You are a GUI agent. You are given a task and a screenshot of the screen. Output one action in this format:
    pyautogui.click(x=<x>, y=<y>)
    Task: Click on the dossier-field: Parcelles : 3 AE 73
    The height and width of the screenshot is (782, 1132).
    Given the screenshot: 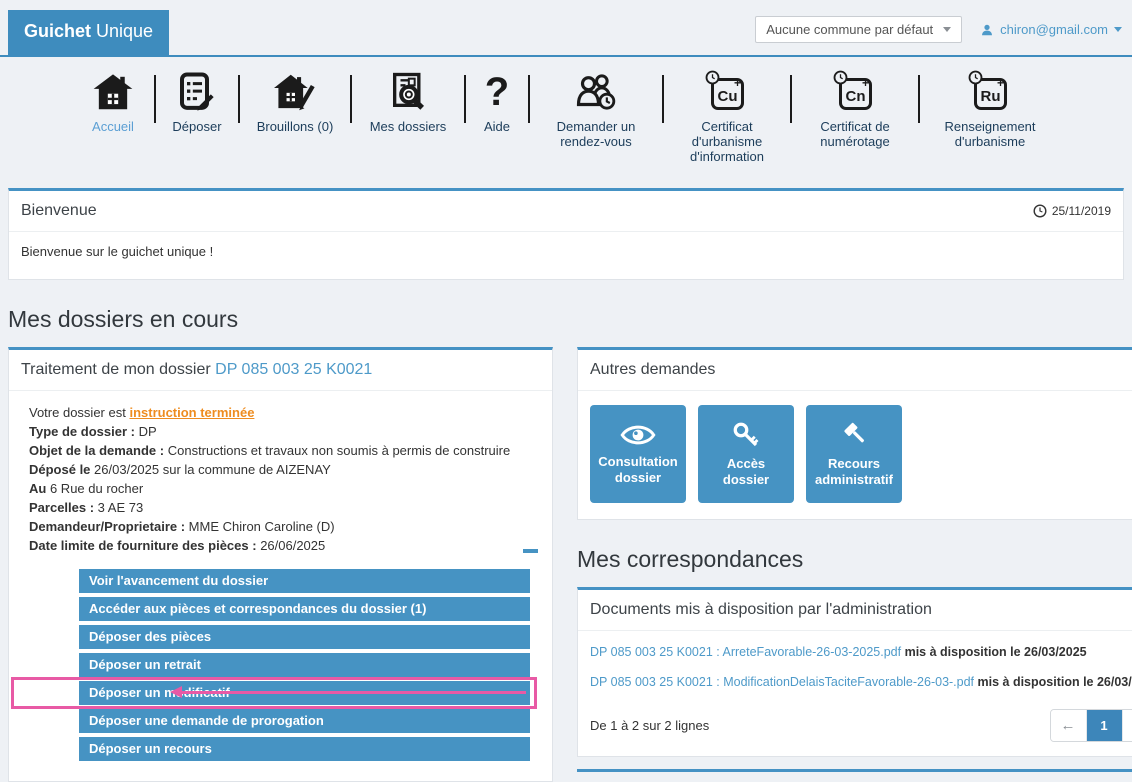 What is the action you would take?
    pyautogui.click(x=86, y=507)
    